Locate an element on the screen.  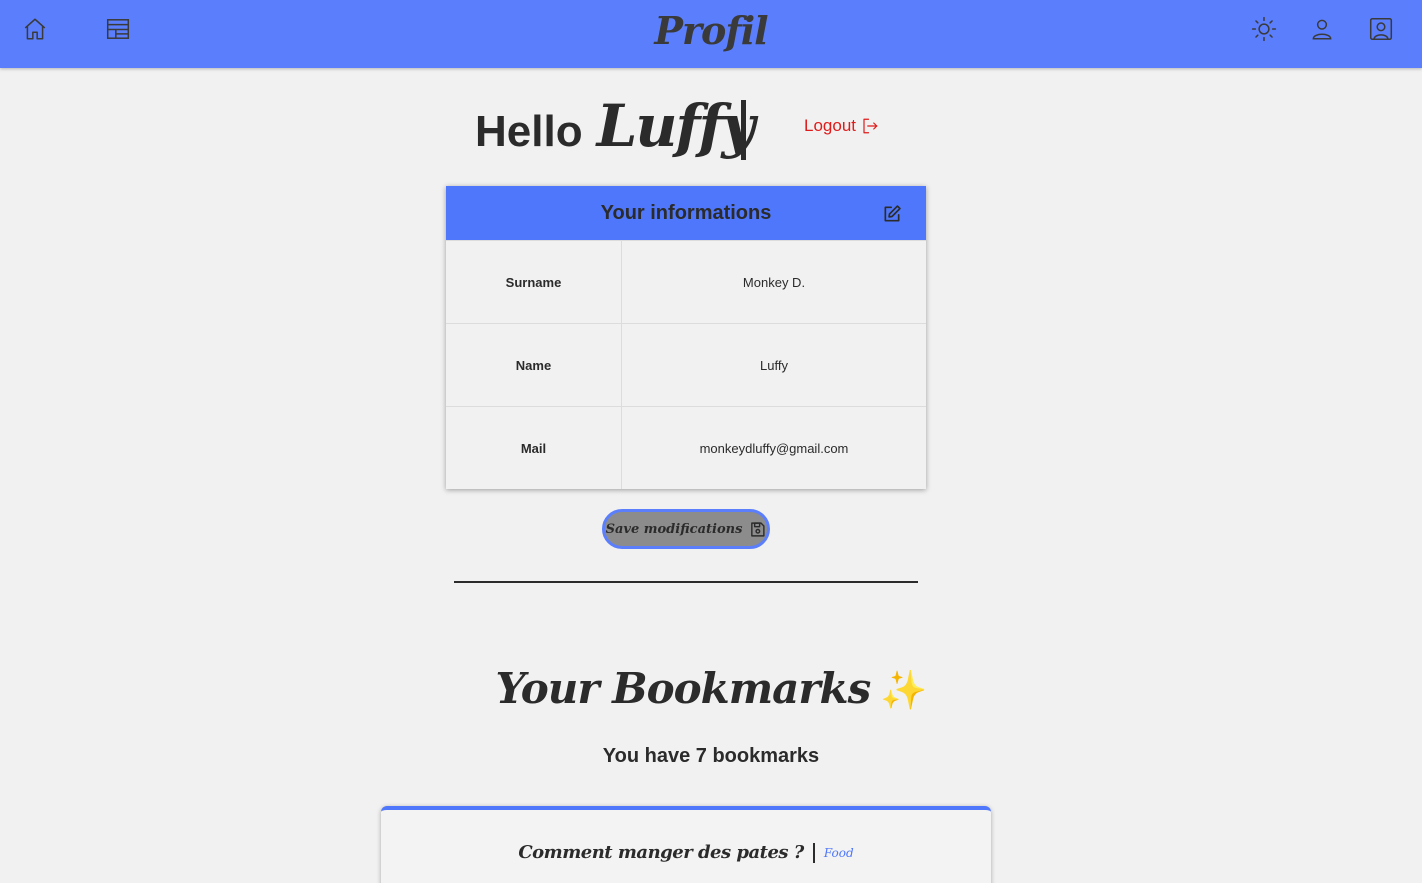
sparkles-icon: ✨ is located at coordinates (903, 689).